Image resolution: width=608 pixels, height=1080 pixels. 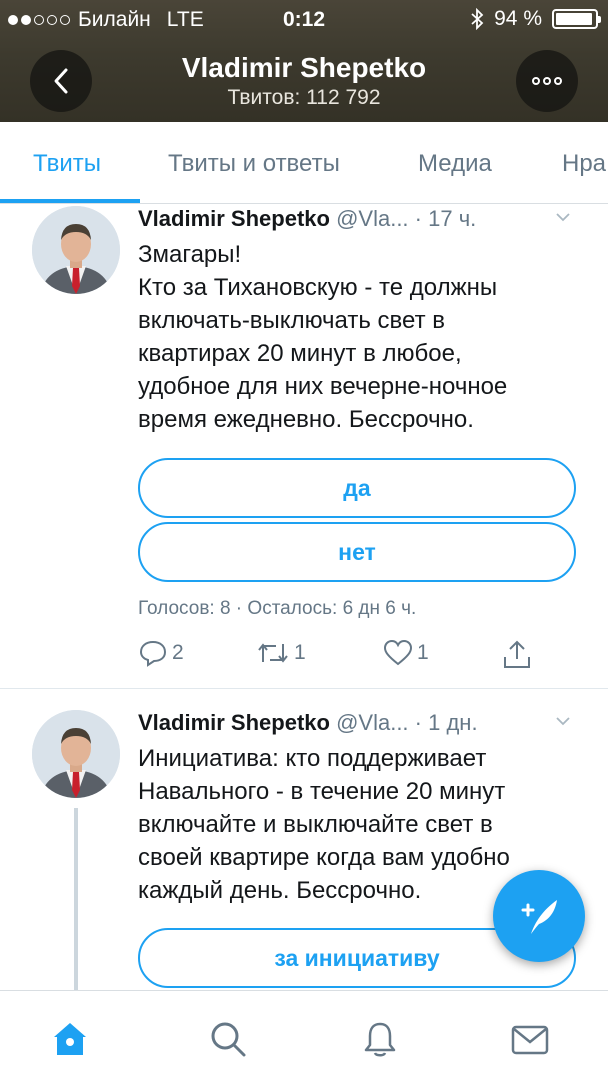 I want to click on heart-icon, so click(x=398, y=652).